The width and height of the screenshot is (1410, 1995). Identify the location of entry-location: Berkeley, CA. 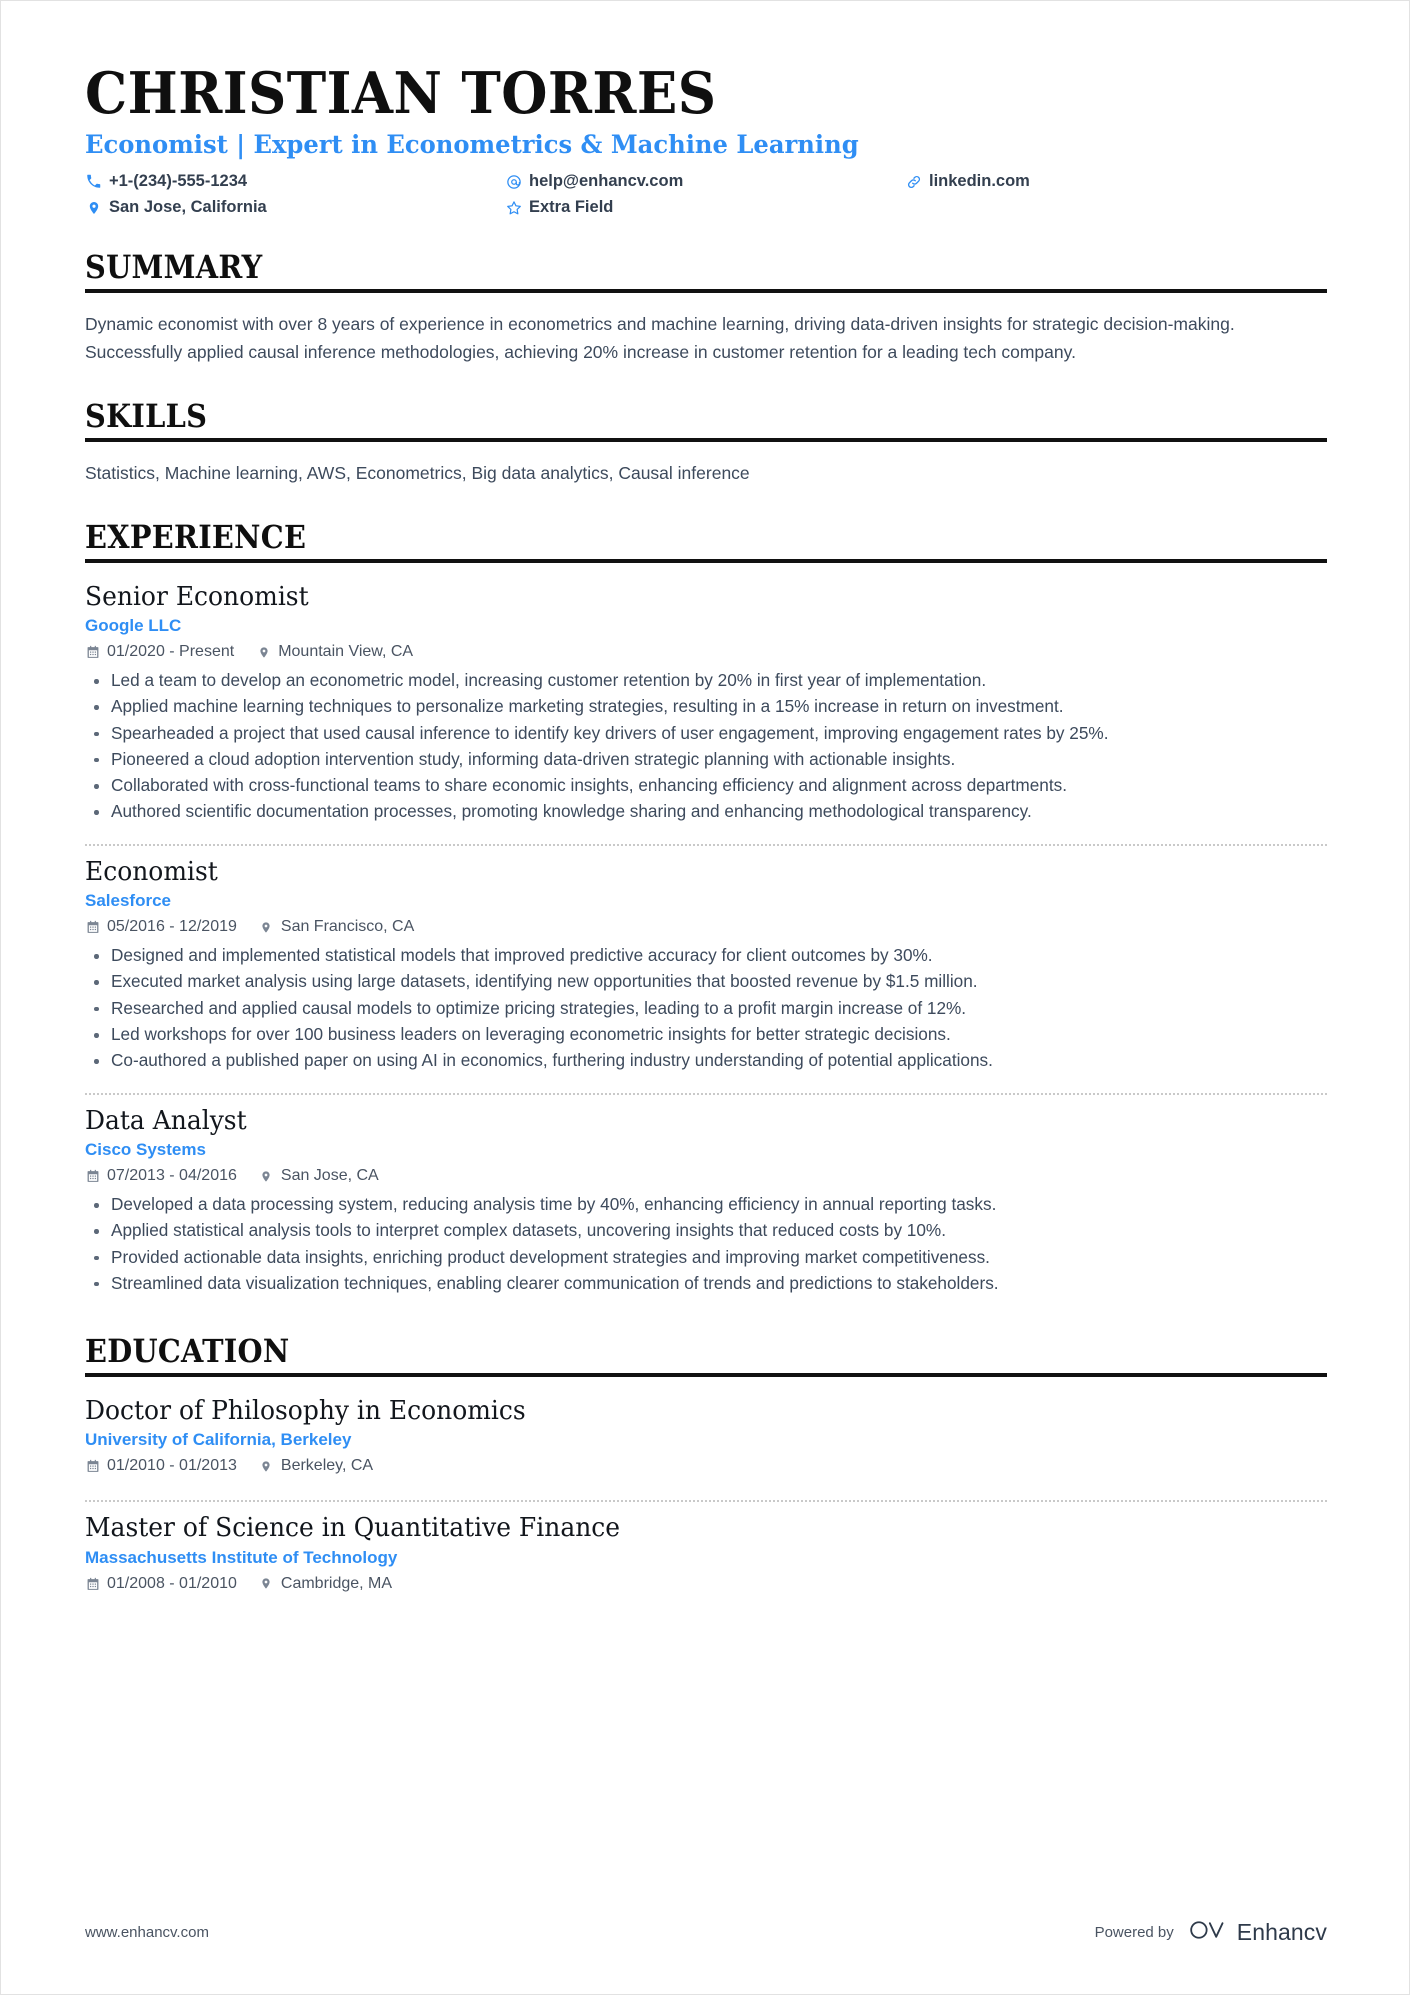
(316, 1466).